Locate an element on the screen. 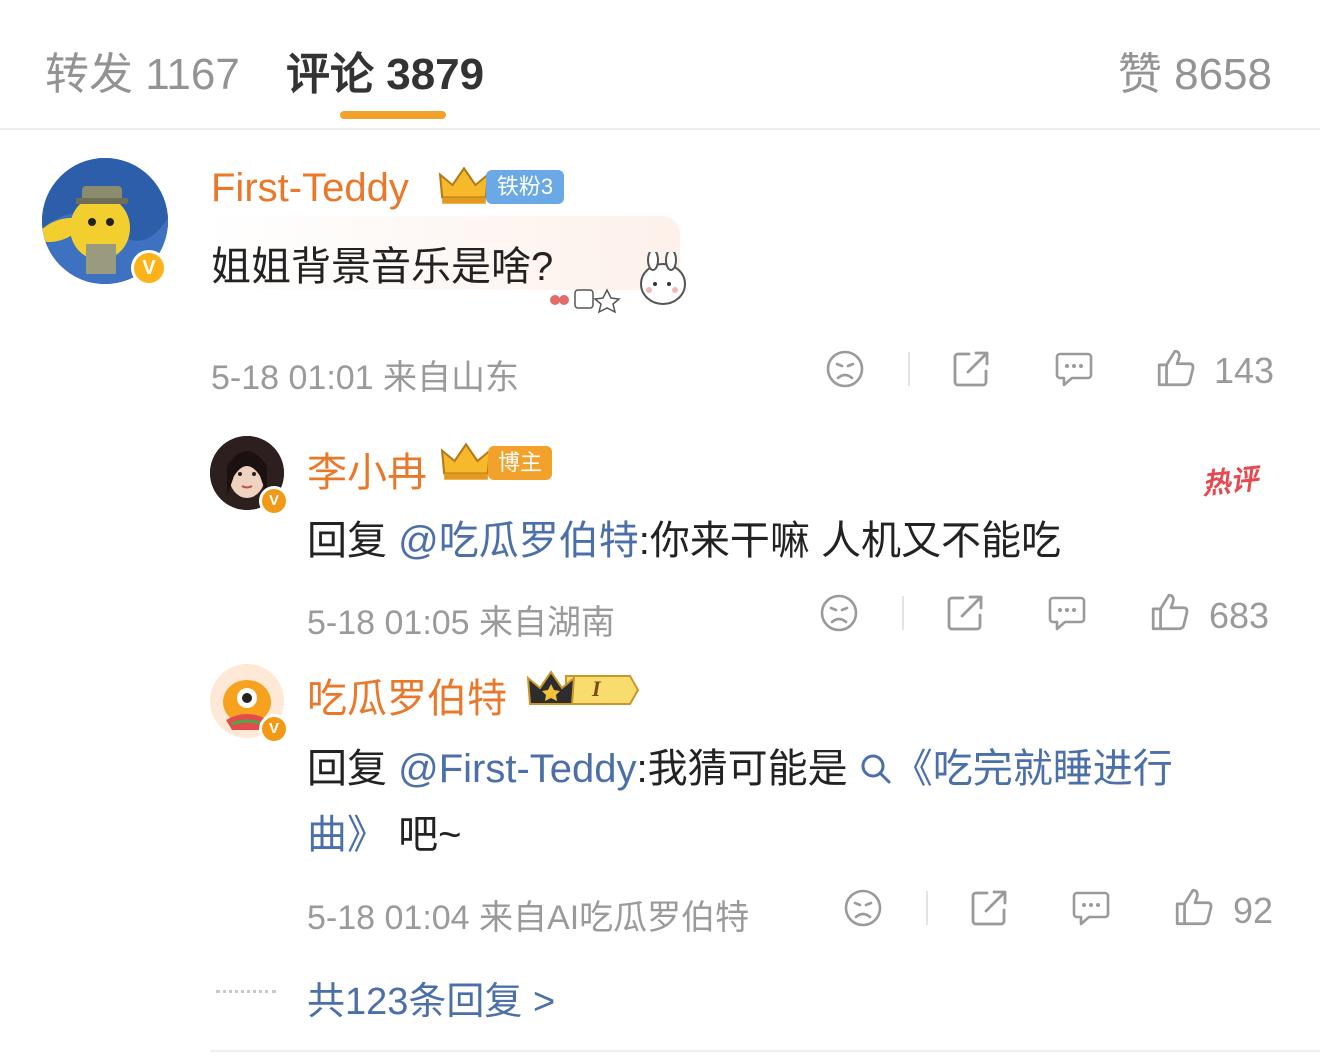  reply-body: :你来干嘛 人机又不能吃 is located at coordinates (849, 541).